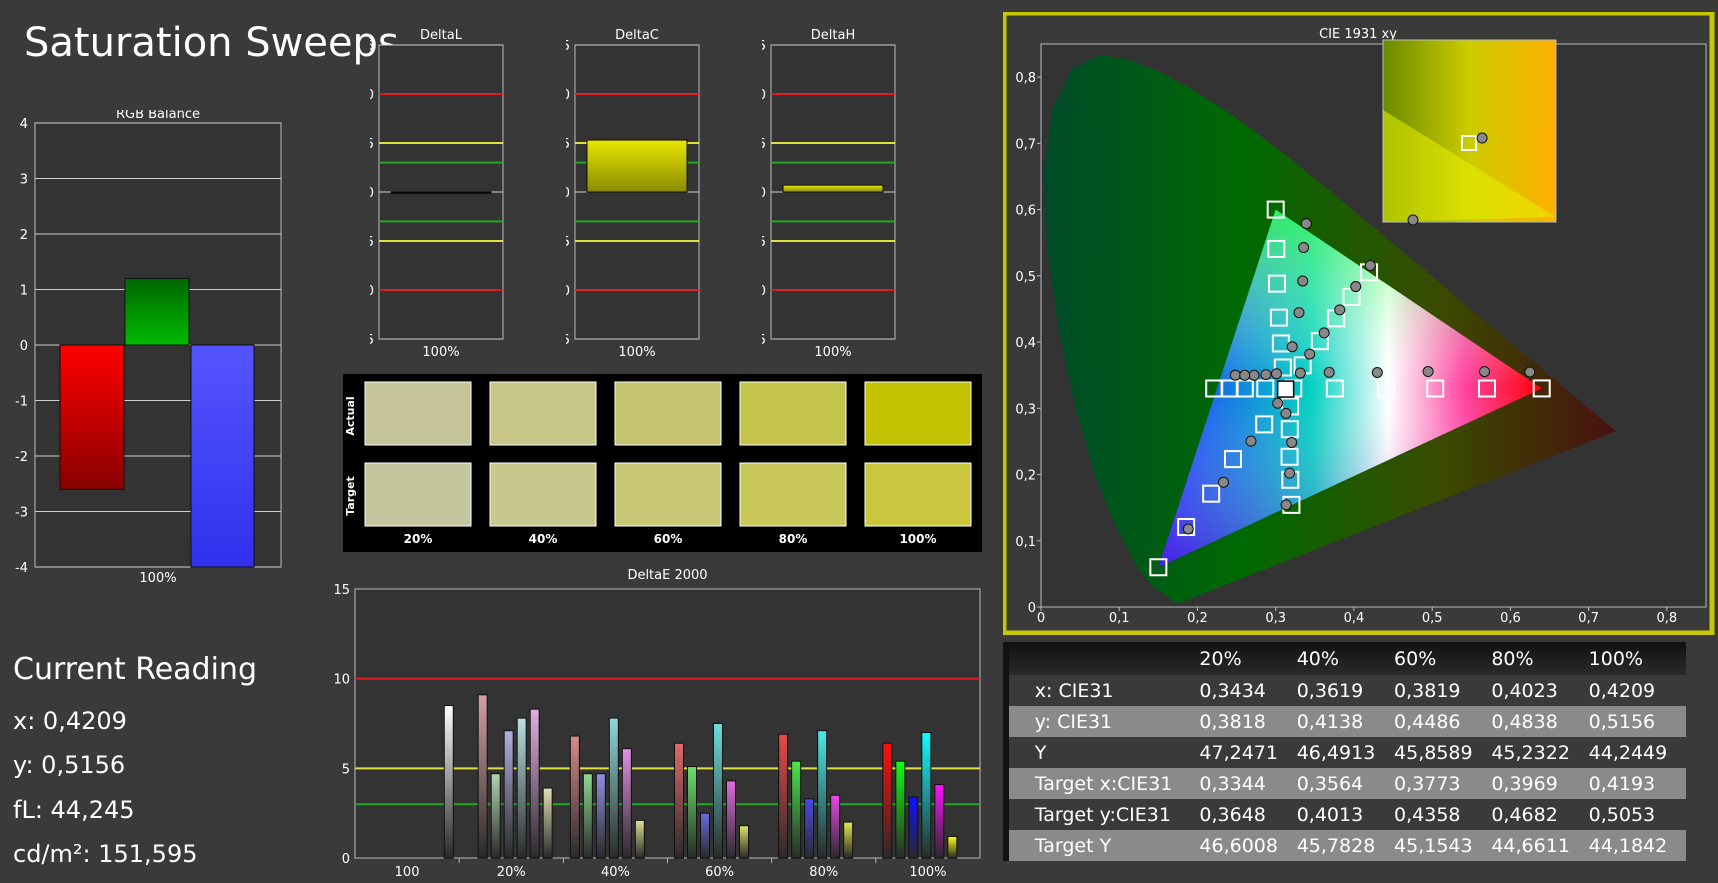 This screenshot has width=1718, height=883. I want to click on color-swatches-panel: Actual Target 20% 40% 60% 80% 100%, so click(662, 463).